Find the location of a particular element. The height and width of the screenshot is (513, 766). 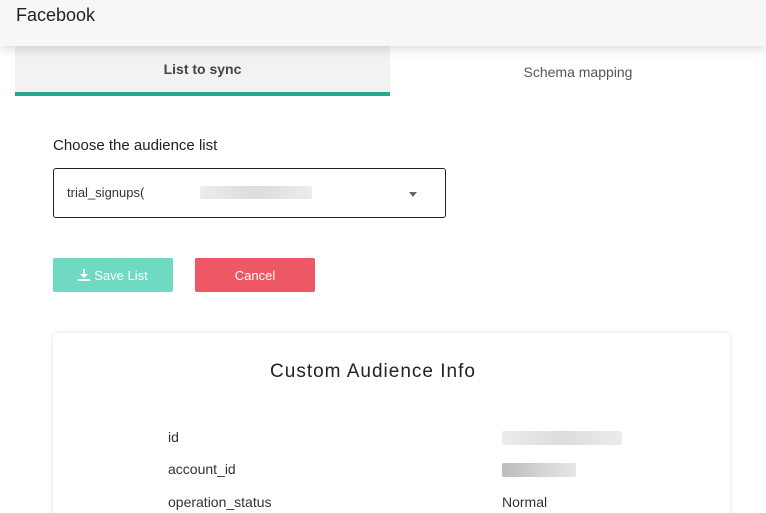

info-key-id: id is located at coordinates (173, 437).